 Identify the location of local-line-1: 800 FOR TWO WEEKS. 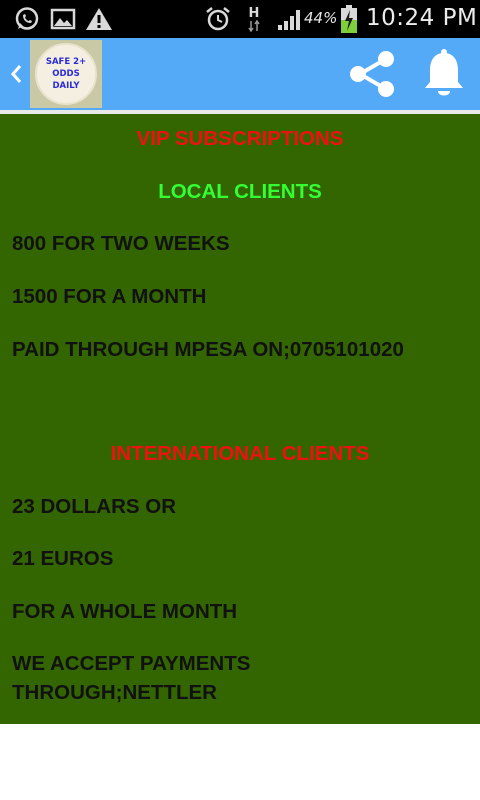
(121, 243).